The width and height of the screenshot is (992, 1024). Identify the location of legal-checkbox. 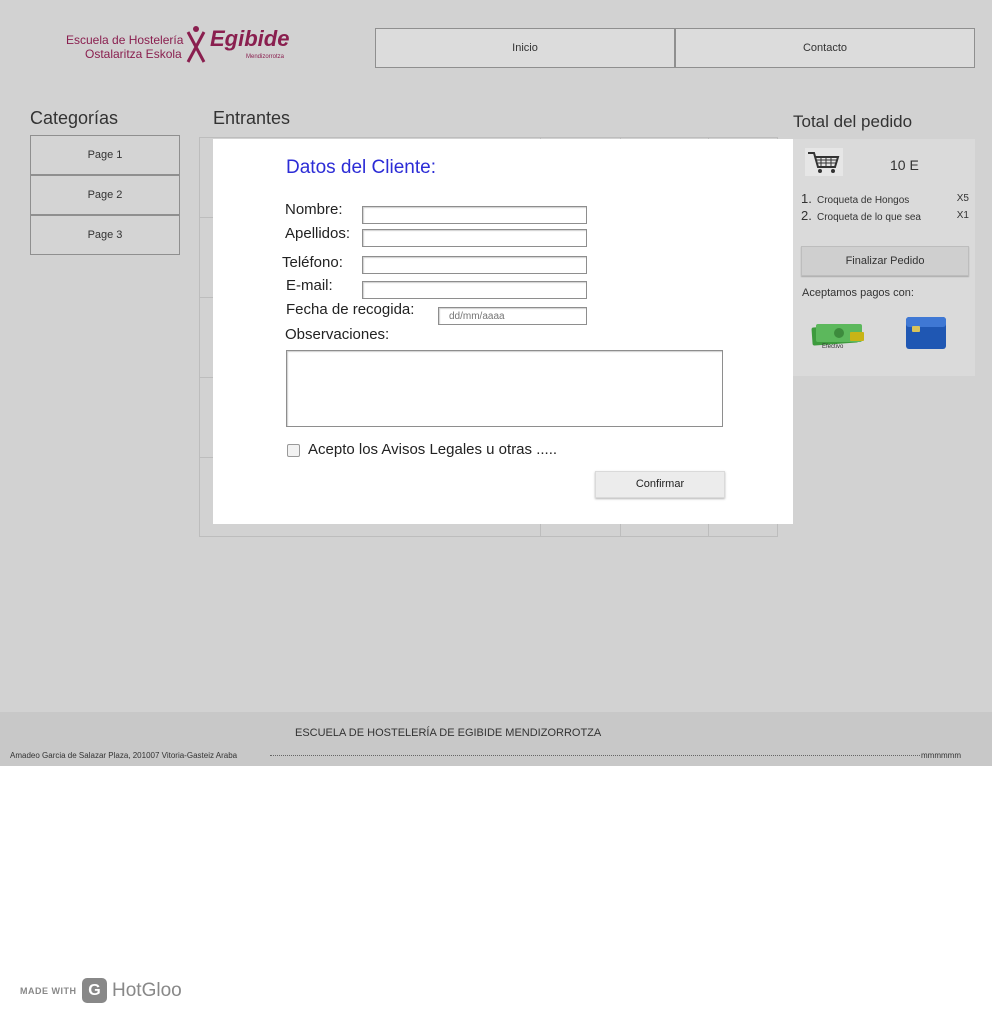
(293, 450).